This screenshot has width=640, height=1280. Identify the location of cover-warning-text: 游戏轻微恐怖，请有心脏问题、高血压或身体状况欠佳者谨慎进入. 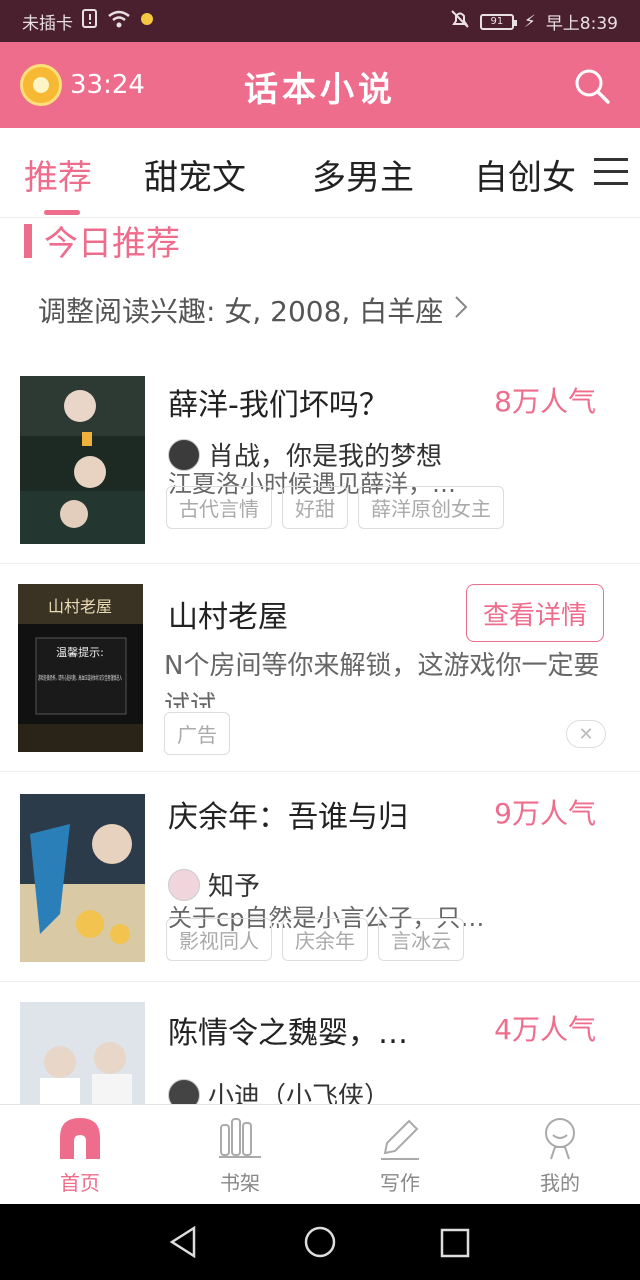
(80, 678).